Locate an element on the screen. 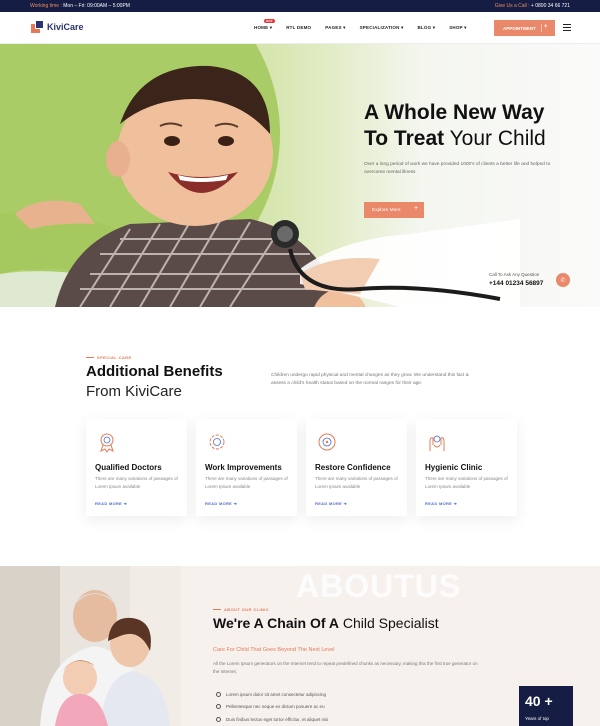 The width and height of the screenshot is (600, 726). years-badge: 40 + Years of top is located at coordinates (546, 706).